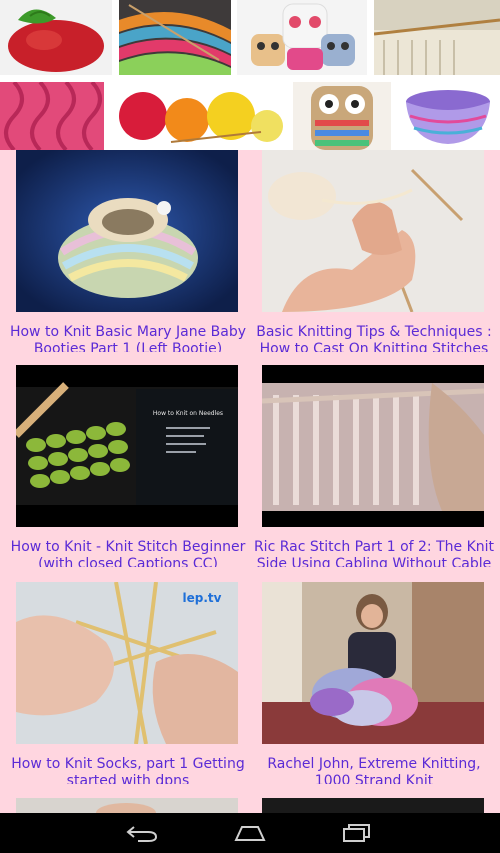 The height and width of the screenshot is (853, 500). I want to click on back-button, so click(143, 833).